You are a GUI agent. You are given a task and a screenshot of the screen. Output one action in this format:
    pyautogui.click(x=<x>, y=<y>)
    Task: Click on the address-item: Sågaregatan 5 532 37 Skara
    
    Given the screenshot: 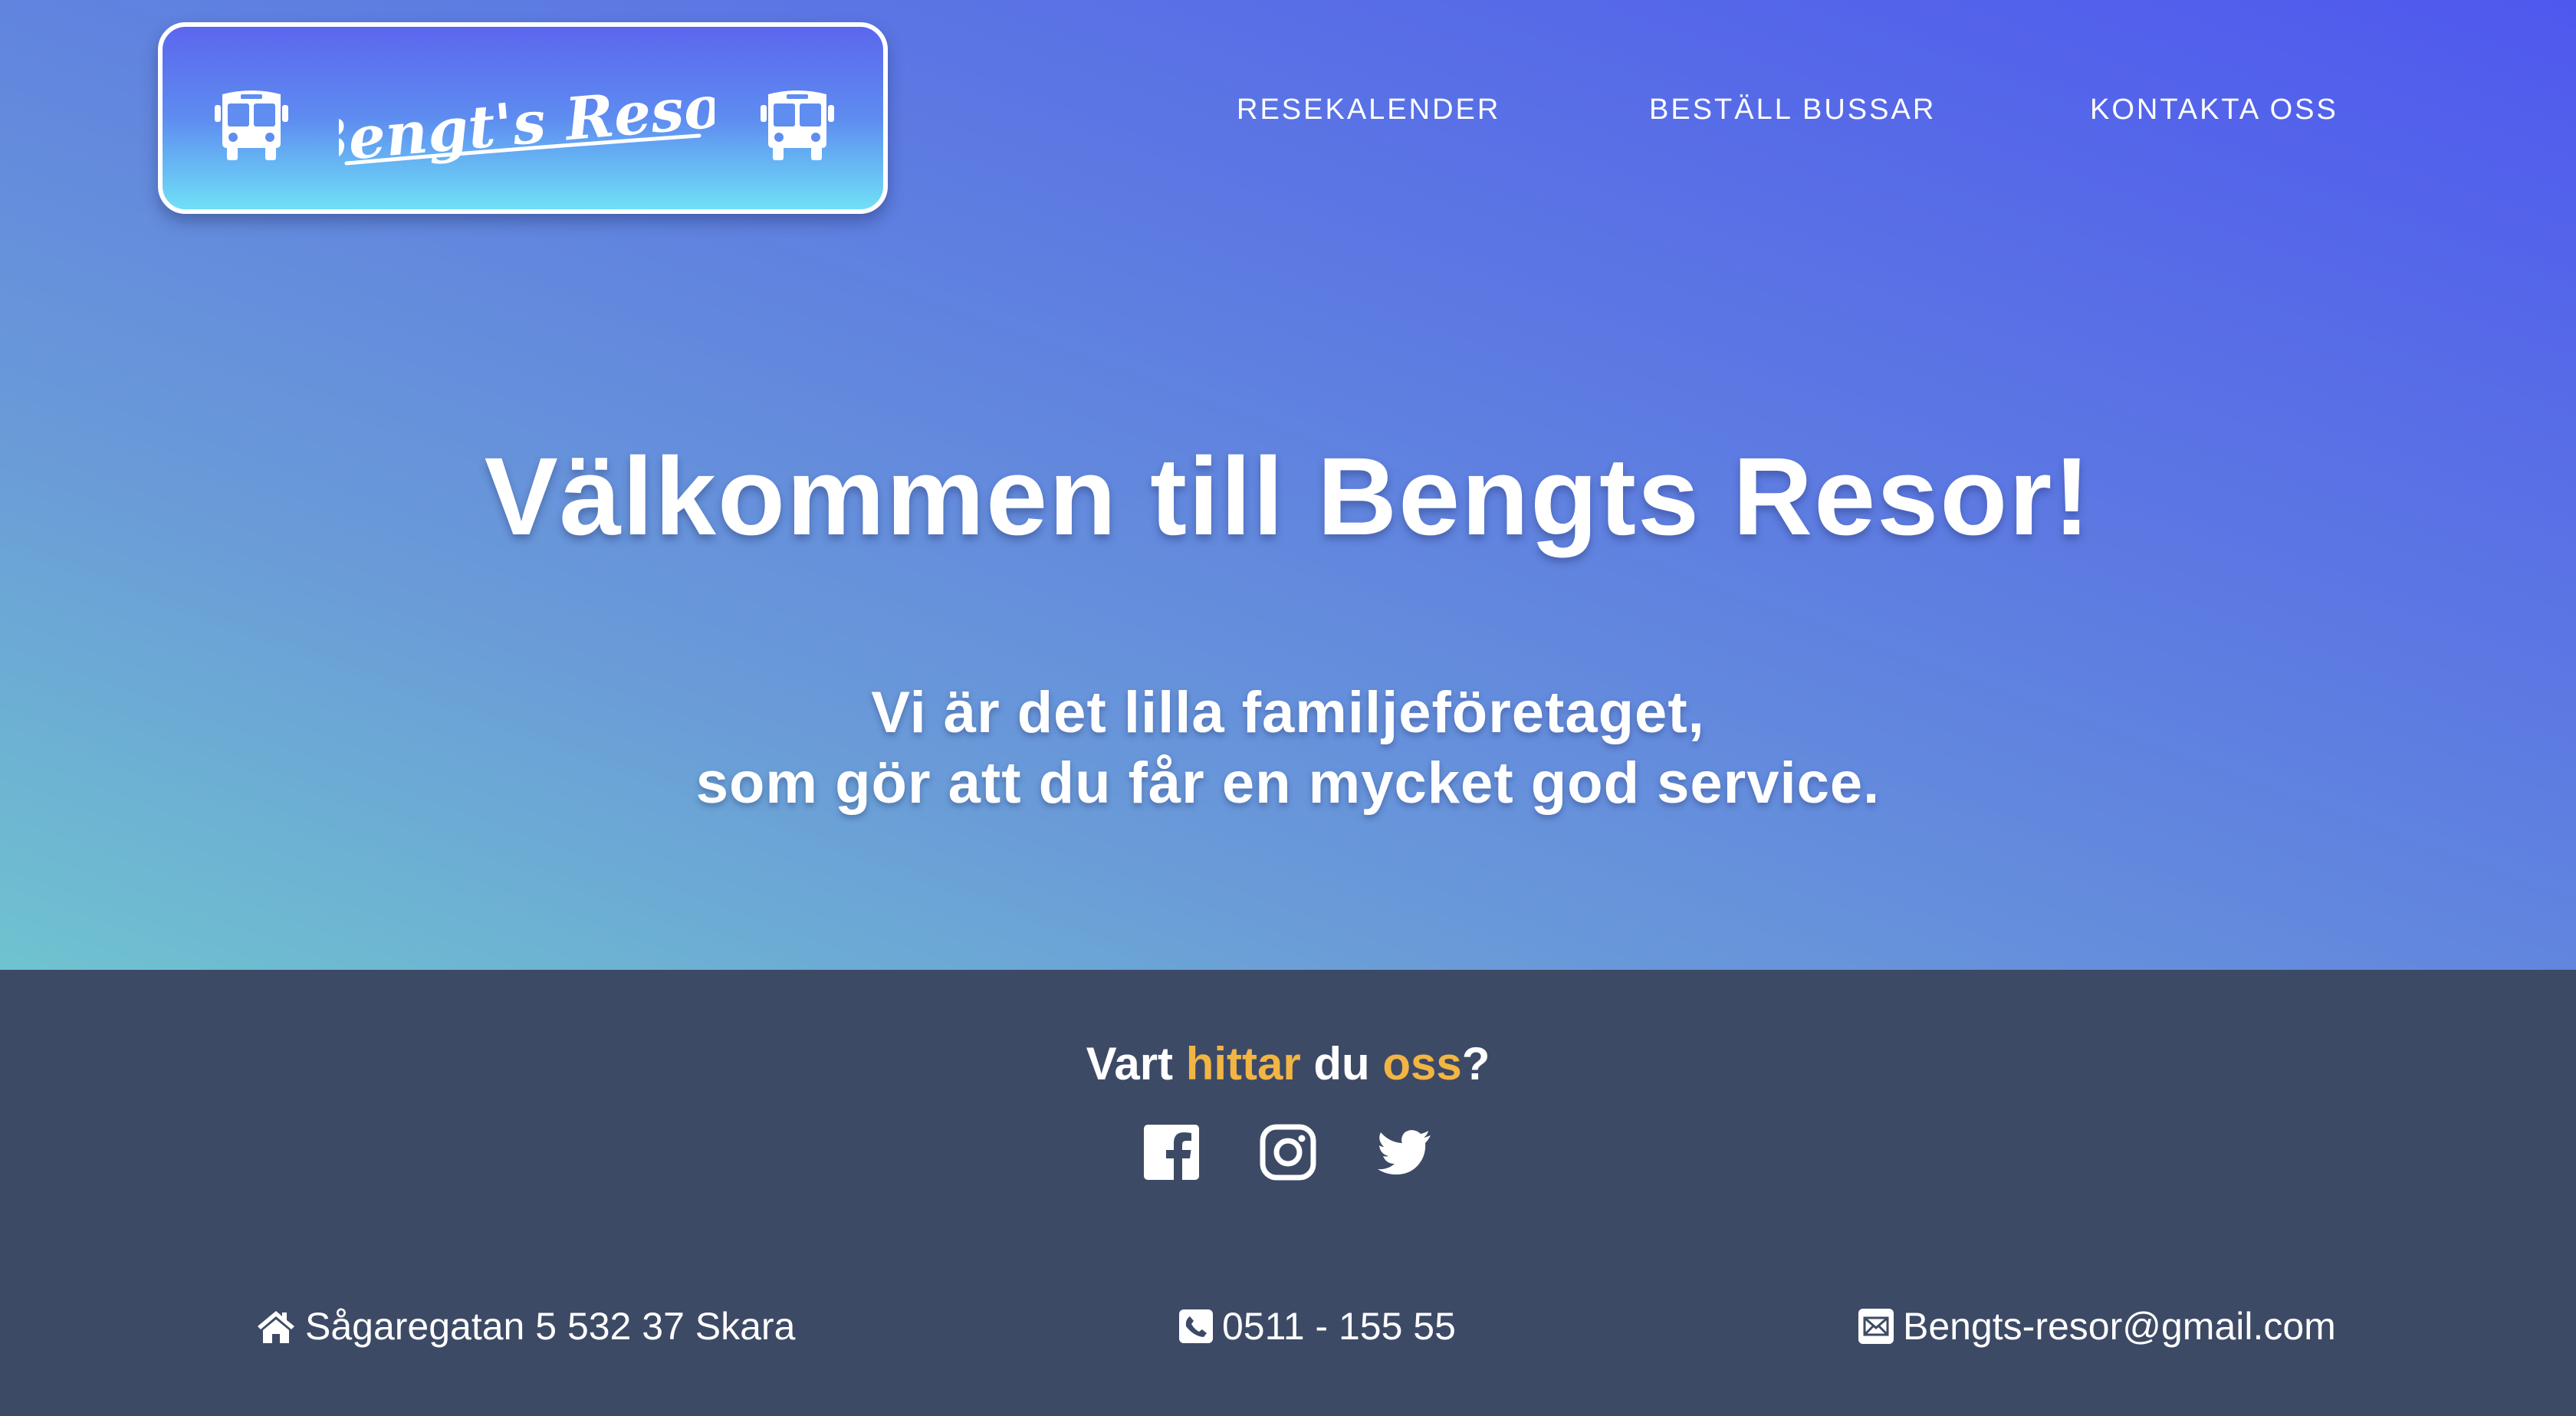 What is the action you would take?
    pyautogui.click(x=525, y=1326)
    